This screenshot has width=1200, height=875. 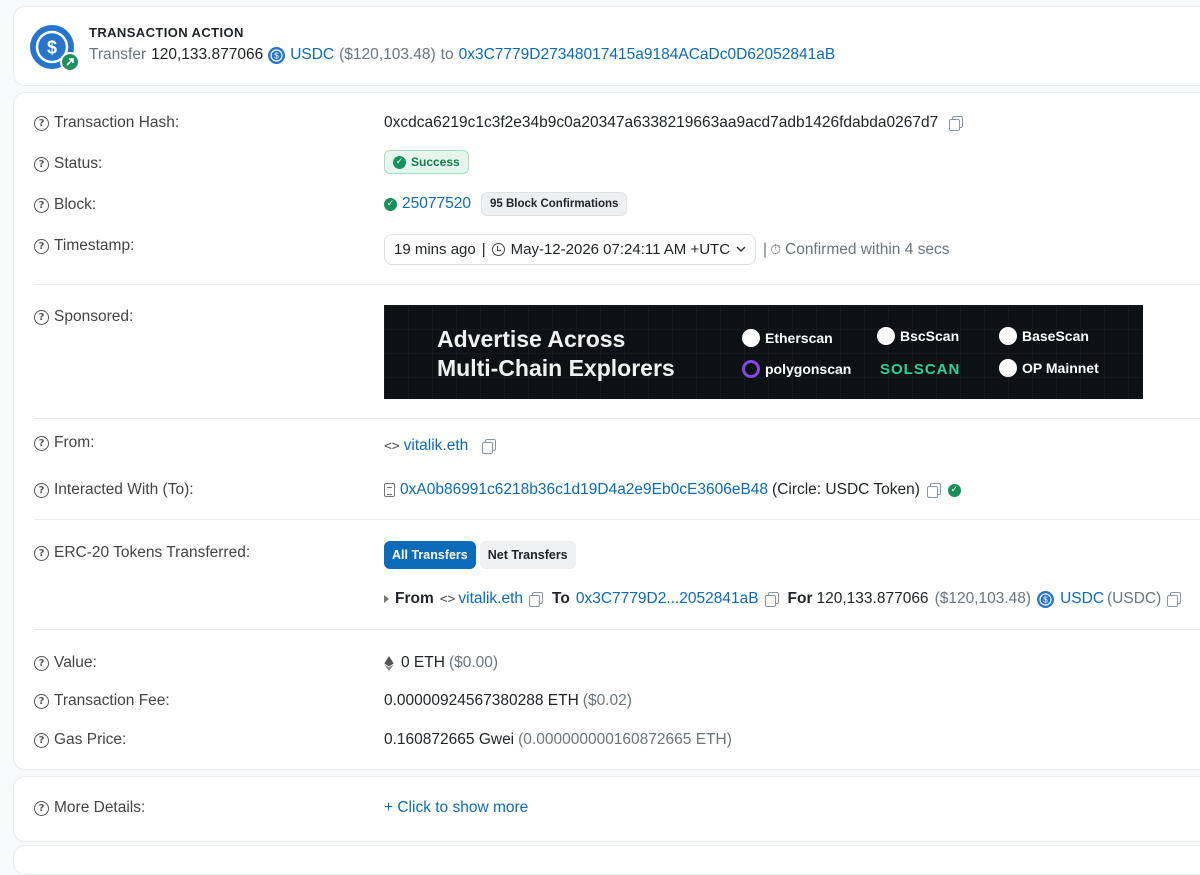 What do you see at coordinates (102, 701) in the screenshot?
I see `fee-label: ? Transaction Fee:` at bounding box center [102, 701].